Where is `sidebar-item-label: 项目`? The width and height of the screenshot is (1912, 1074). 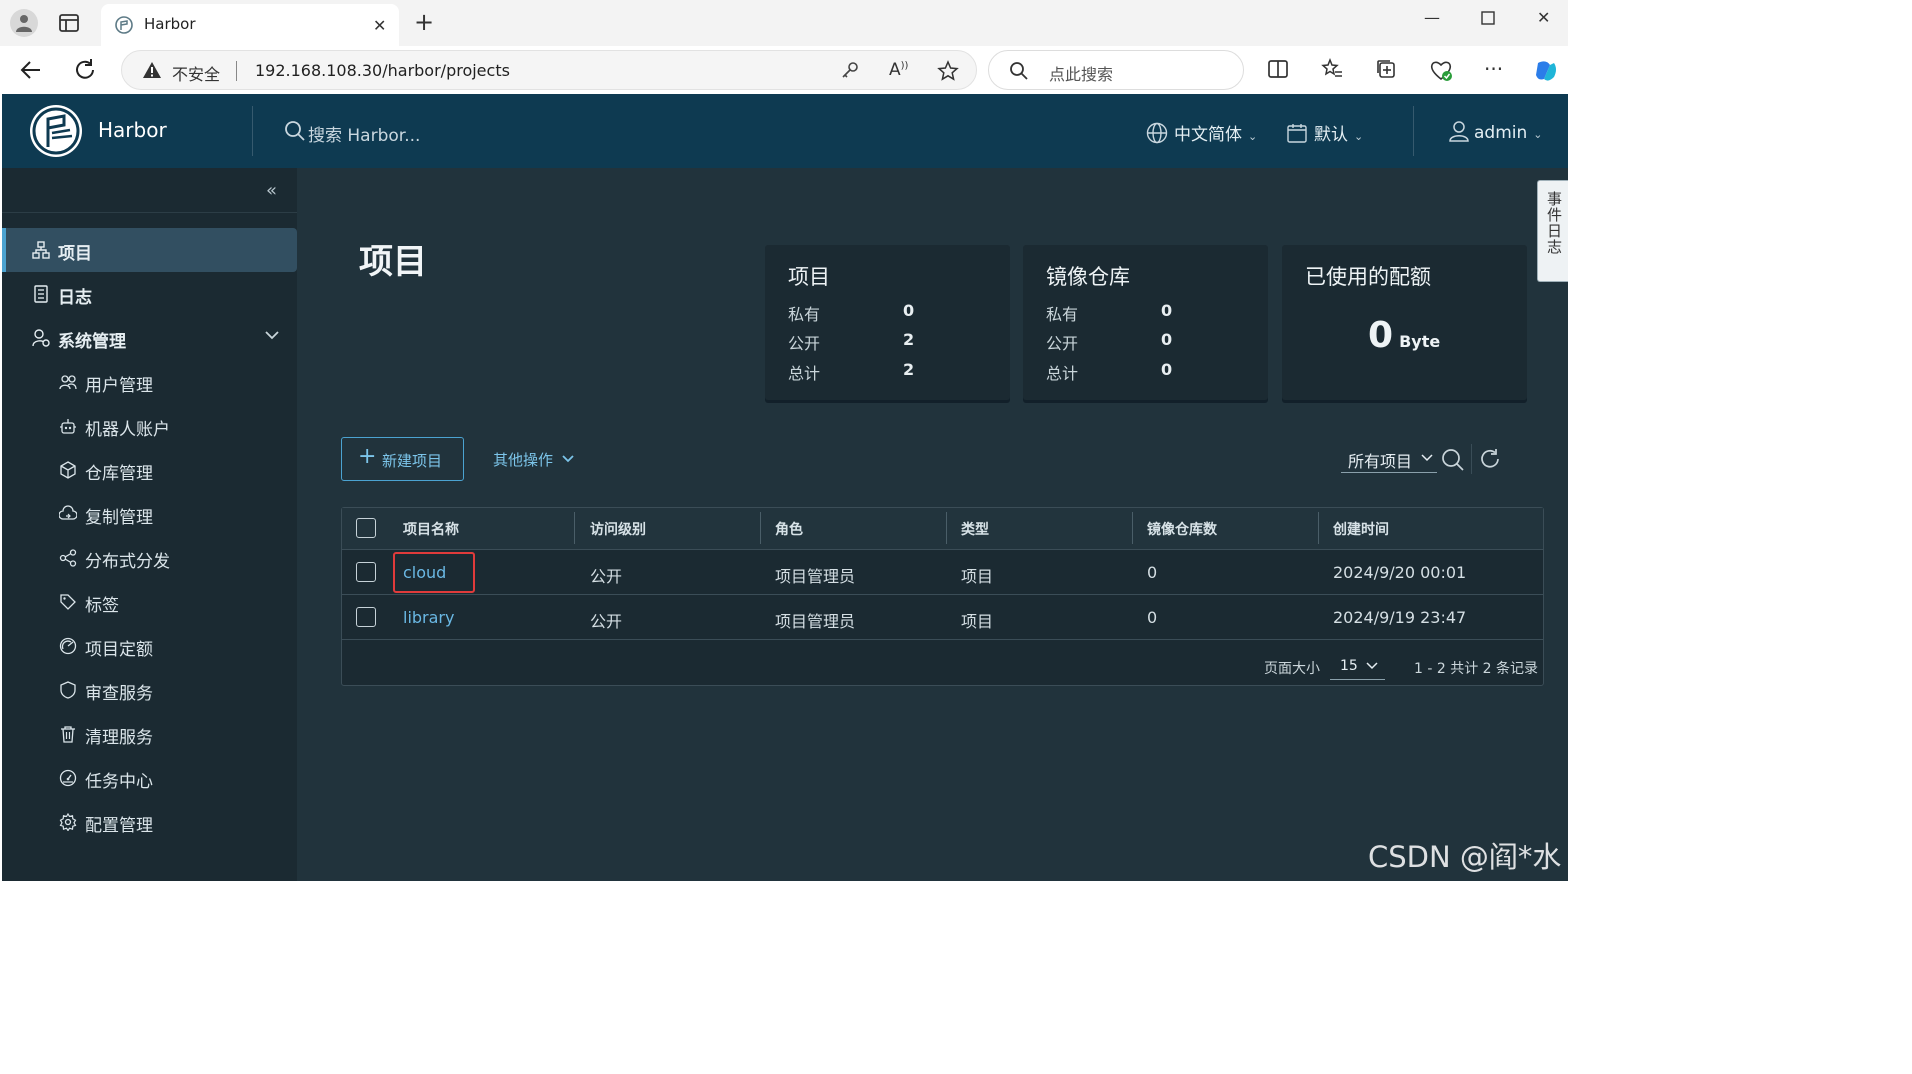 sidebar-item-label: 项目 is located at coordinates (75, 254).